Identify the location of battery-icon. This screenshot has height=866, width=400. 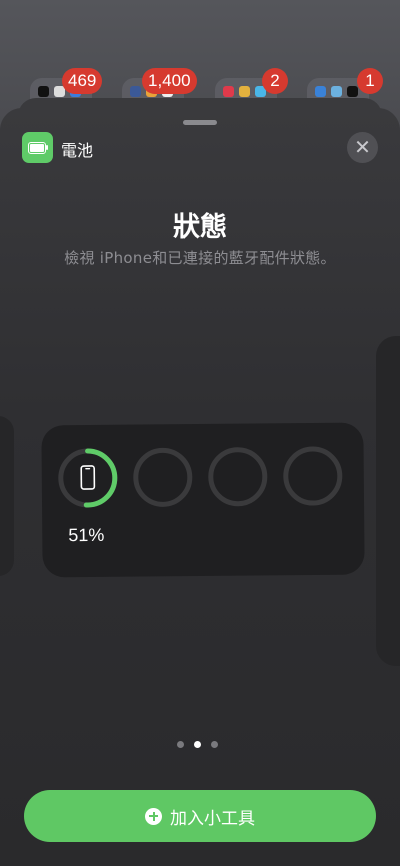
(37, 148).